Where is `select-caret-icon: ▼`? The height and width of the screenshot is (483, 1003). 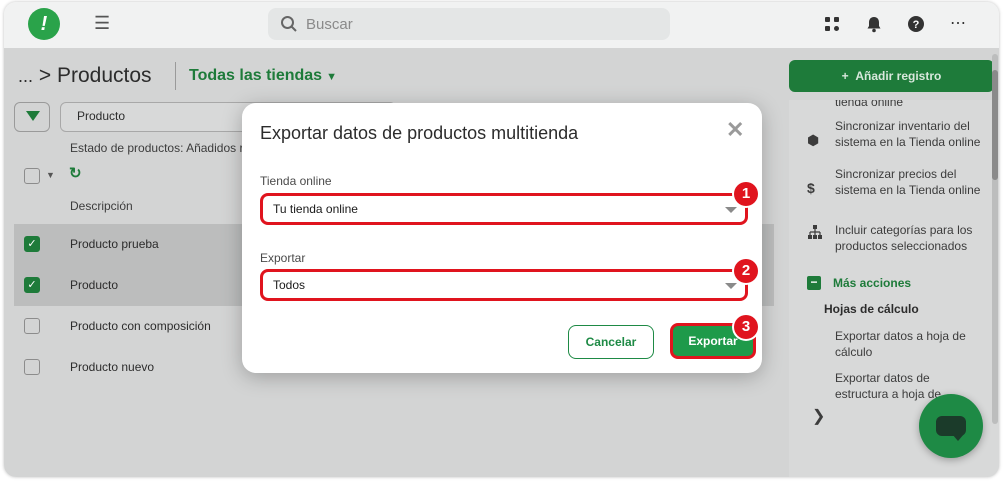 select-caret-icon: ▼ is located at coordinates (50, 175).